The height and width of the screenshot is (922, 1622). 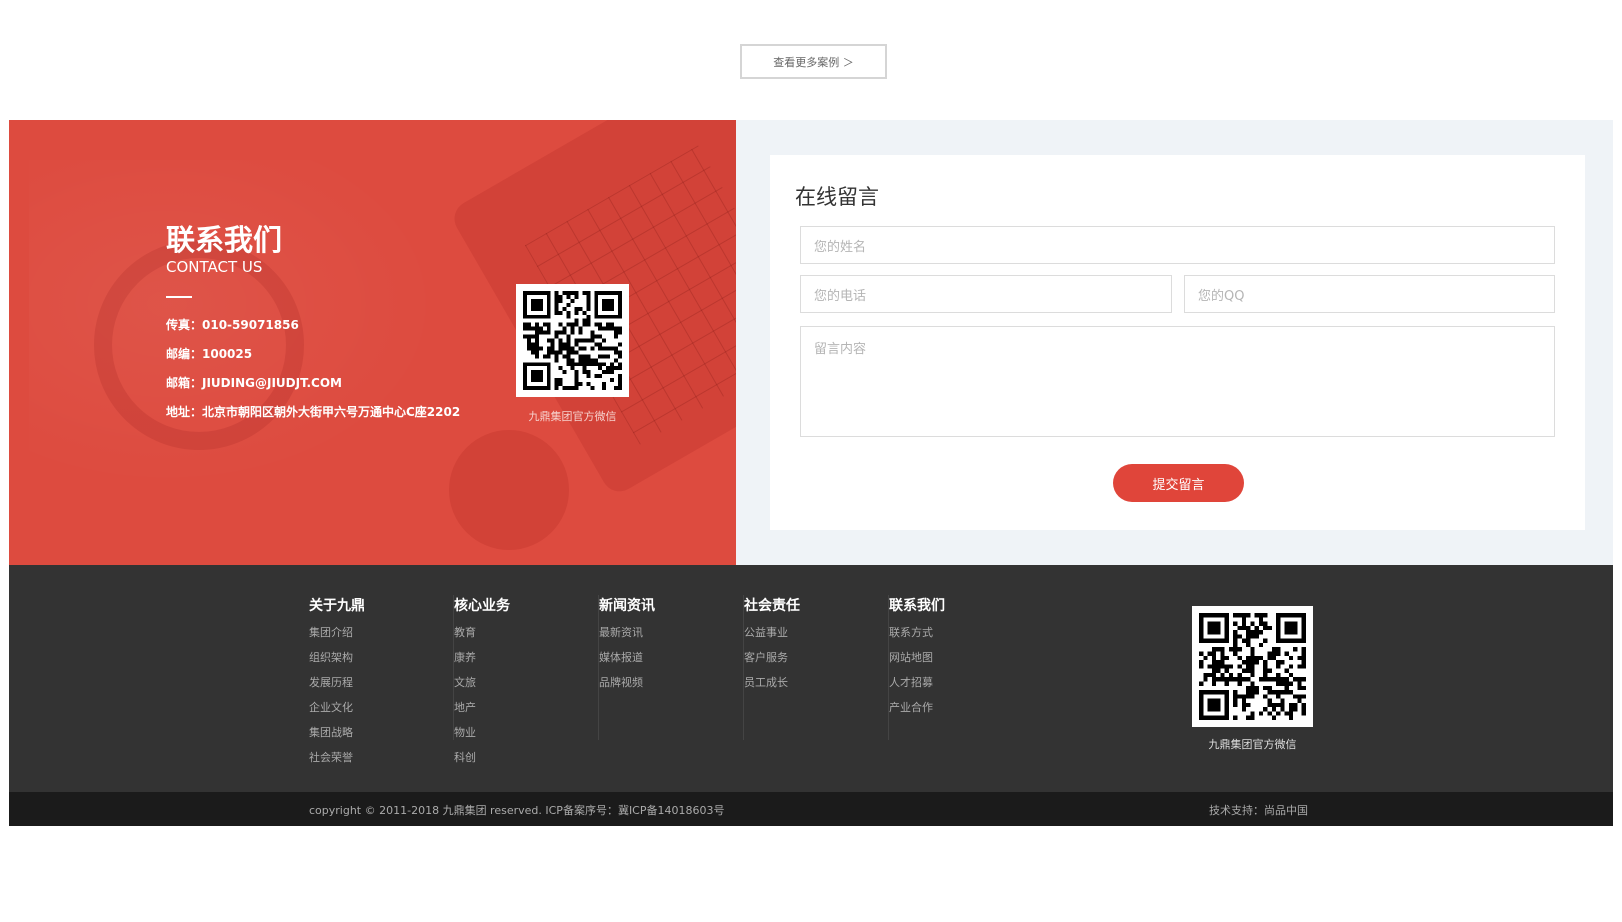 What do you see at coordinates (482, 606) in the screenshot?
I see `footer-col-title: 核心业务` at bounding box center [482, 606].